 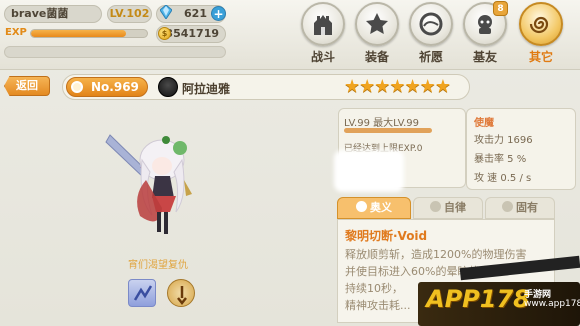 I want to click on nav-equipment-button: 装备, so click(x=377, y=35).